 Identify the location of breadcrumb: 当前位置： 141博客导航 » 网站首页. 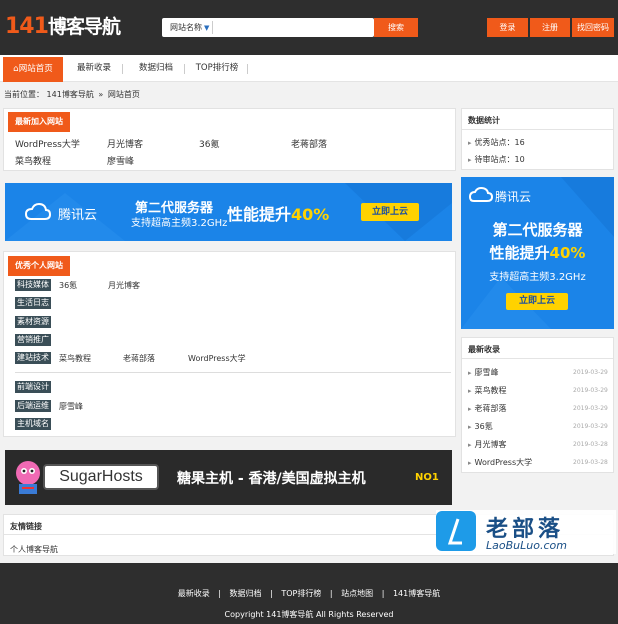
(72, 94).